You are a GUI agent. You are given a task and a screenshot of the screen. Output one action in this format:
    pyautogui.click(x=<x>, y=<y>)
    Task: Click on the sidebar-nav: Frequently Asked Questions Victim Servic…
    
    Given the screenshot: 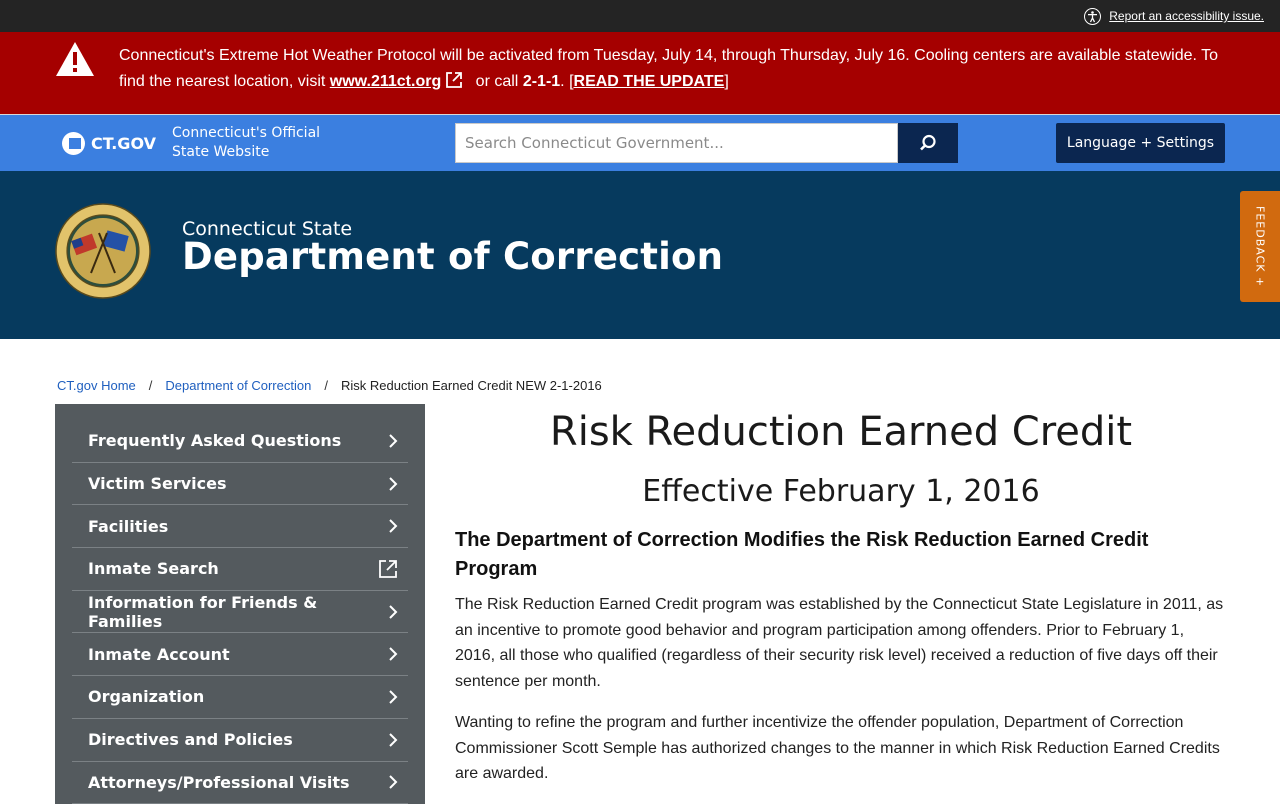 What is the action you would take?
    pyautogui.click(x=240, y=604)
    